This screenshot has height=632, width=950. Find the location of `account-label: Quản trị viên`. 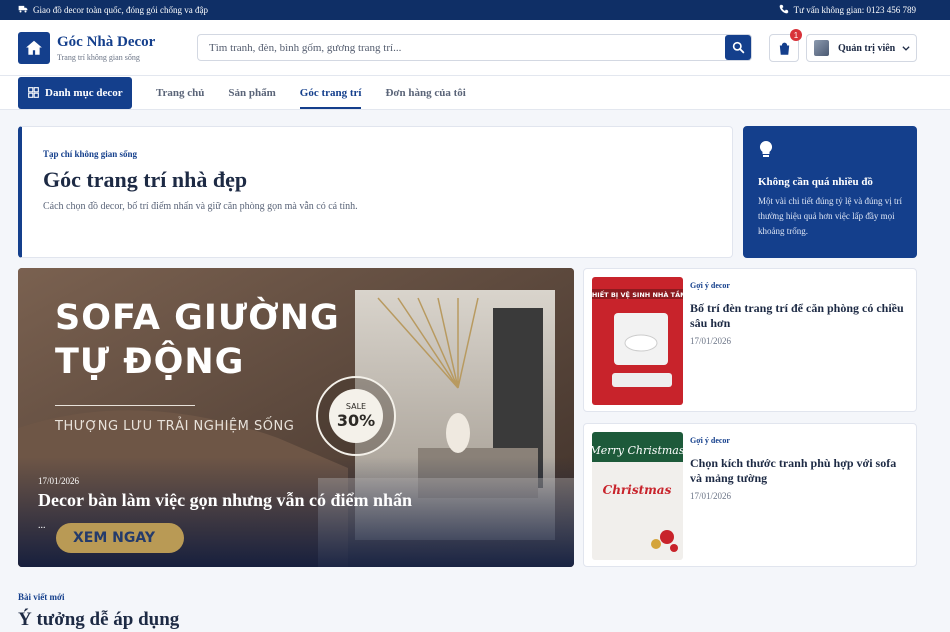

account-label: Quản trị viên is located at coordinates (867, 48).